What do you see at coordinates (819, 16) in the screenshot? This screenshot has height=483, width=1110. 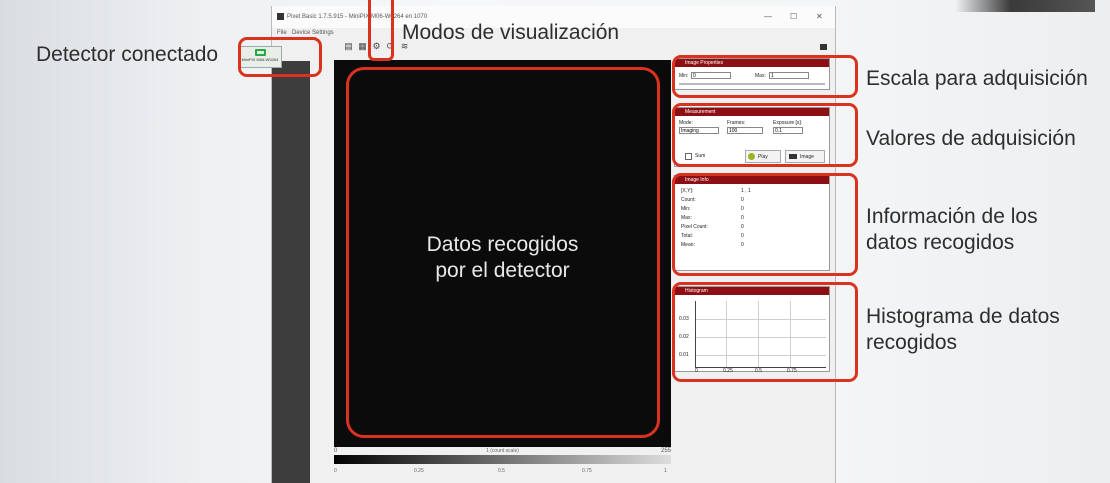 I see `close-button: ✕` at bounding box center [819, 16].